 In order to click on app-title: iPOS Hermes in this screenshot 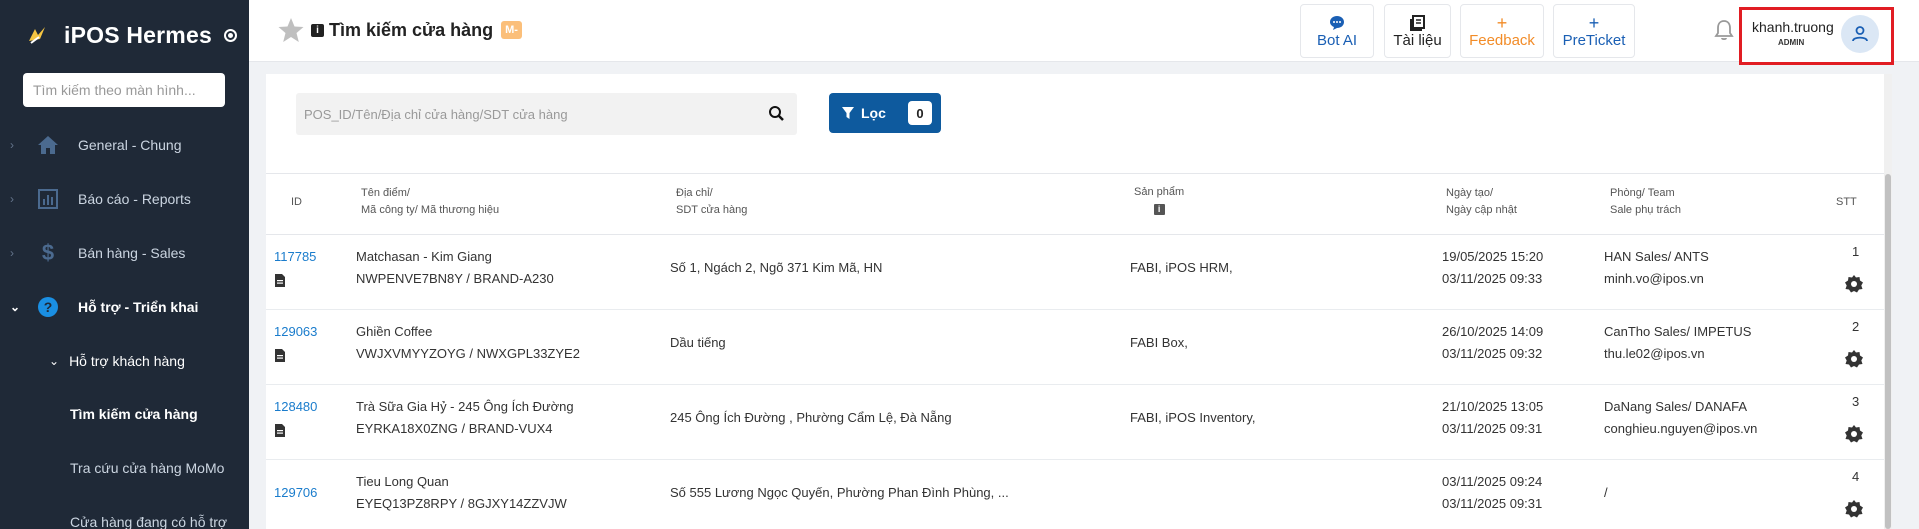, I will do `click(138, 34)`.